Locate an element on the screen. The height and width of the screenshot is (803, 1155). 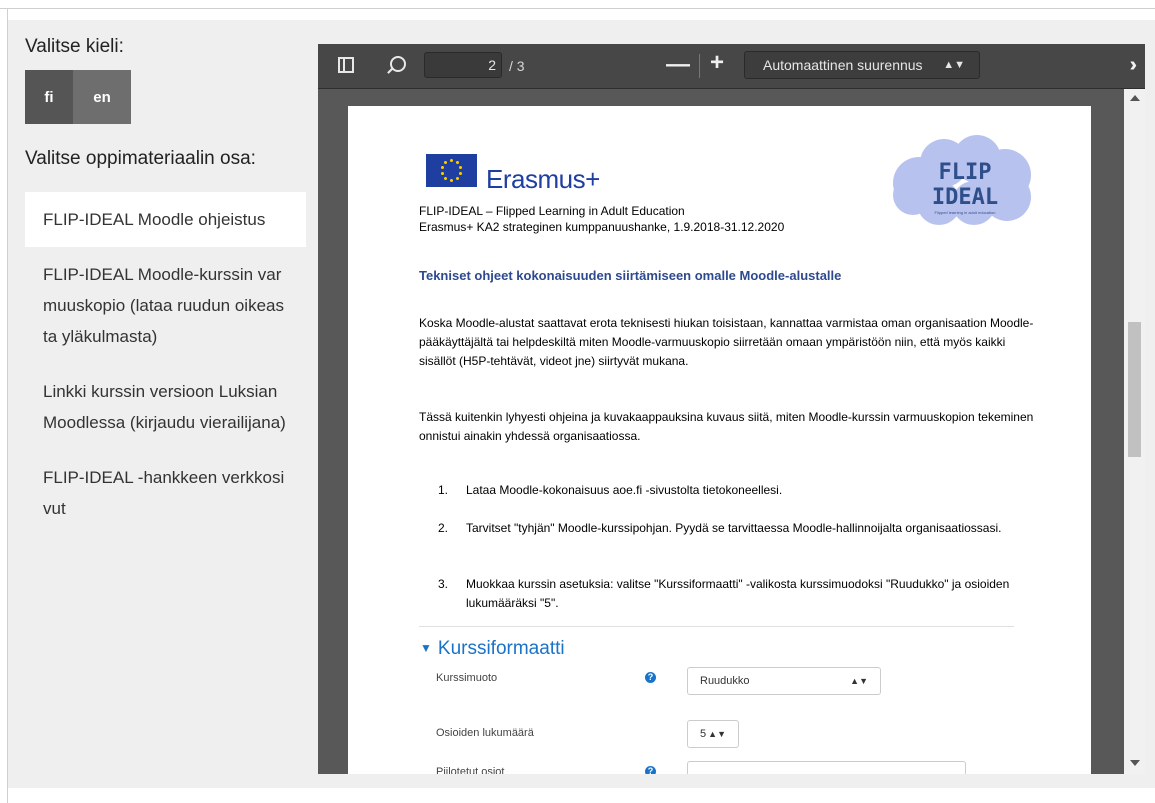
field-label-course-format: Kurssimuoto is located at coordinates (467, 678).